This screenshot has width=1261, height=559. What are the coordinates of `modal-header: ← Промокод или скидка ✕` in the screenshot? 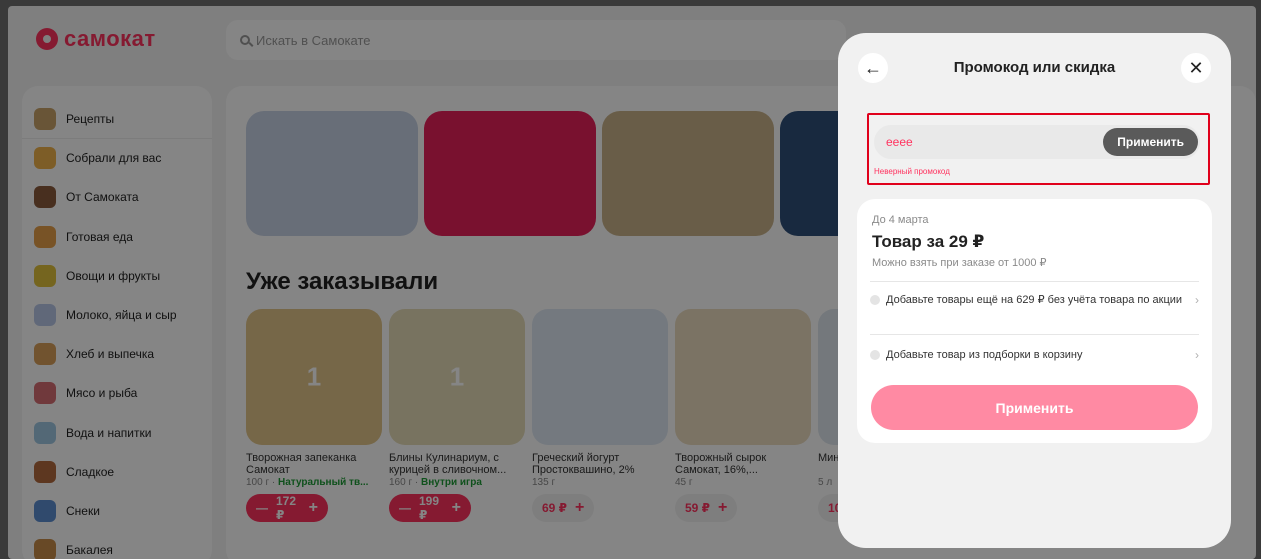 It's located at (1034, 68).